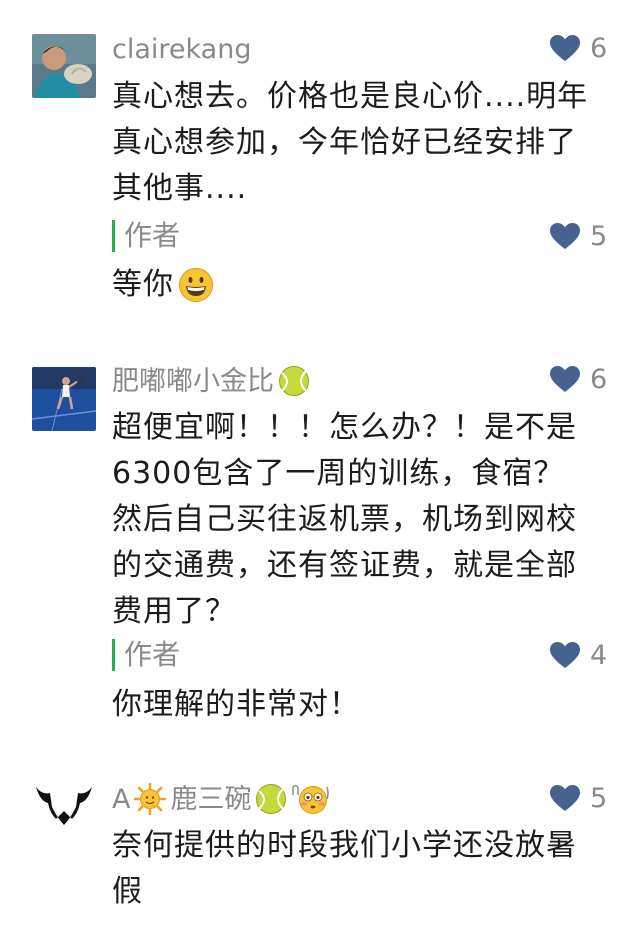 Image resolution: width=640 pixels, height=945 pixels. What do you see at coordinates (181, 49) in the screenshot?
I see `comment-author: clairekang` at bounding box center [181, 49].